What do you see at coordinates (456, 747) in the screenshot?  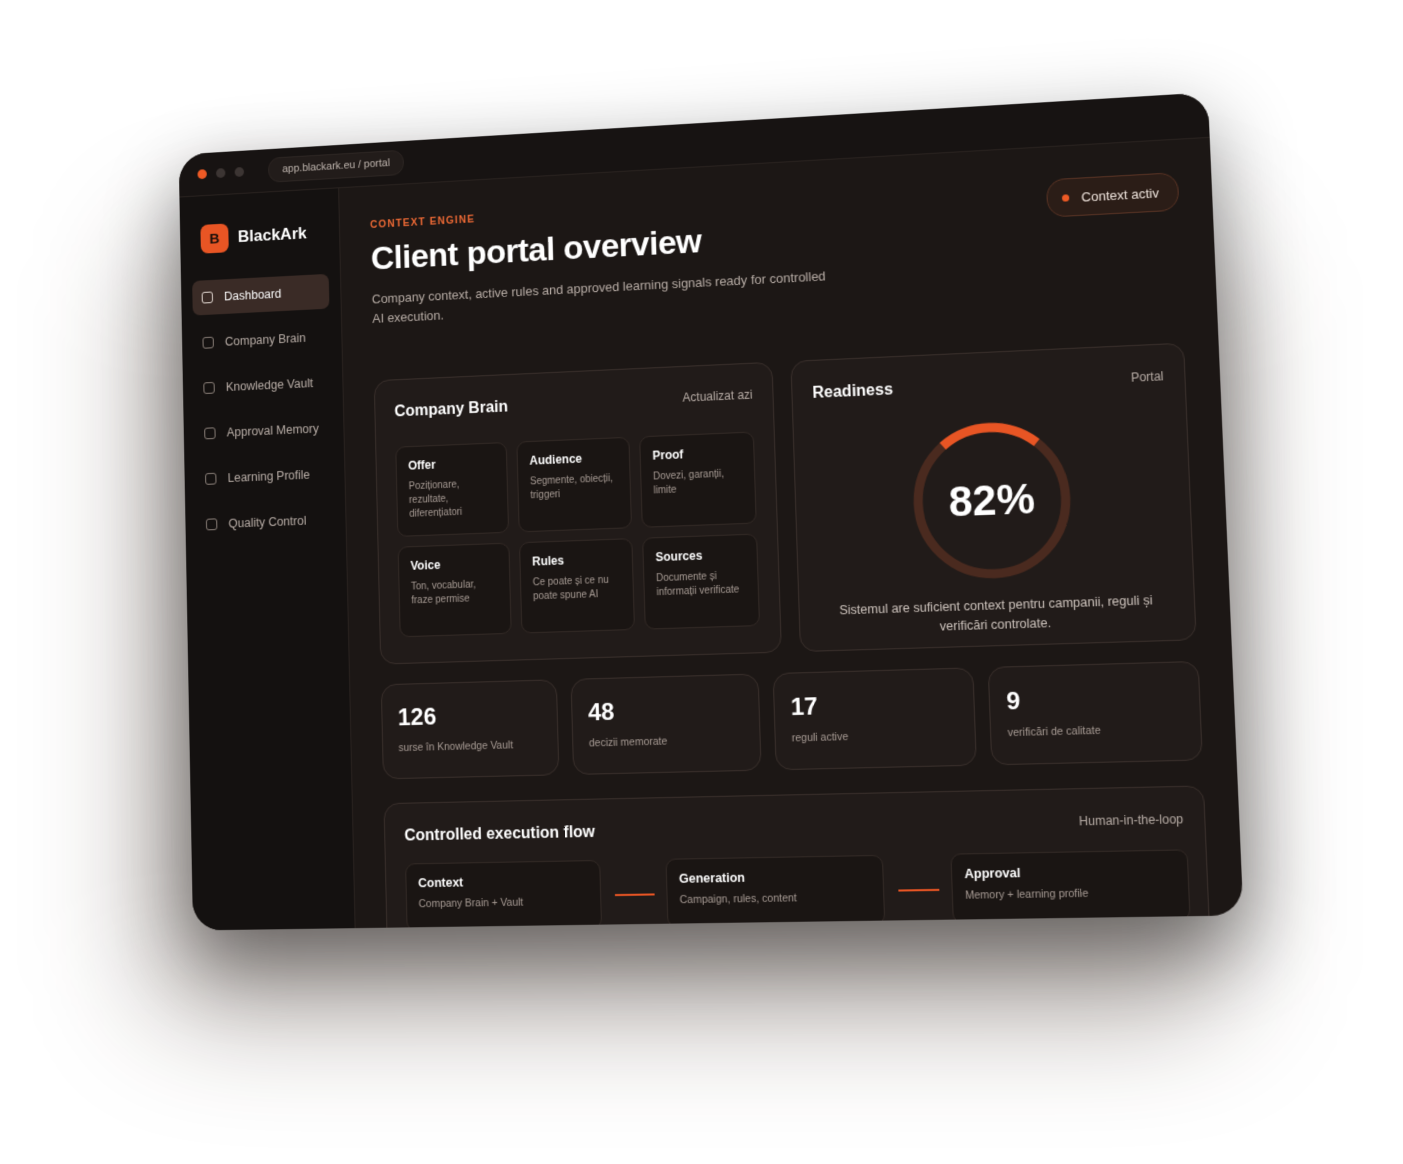 I see `stat-label: surse în Knowledge Vault` at bounding box center [456, 747].